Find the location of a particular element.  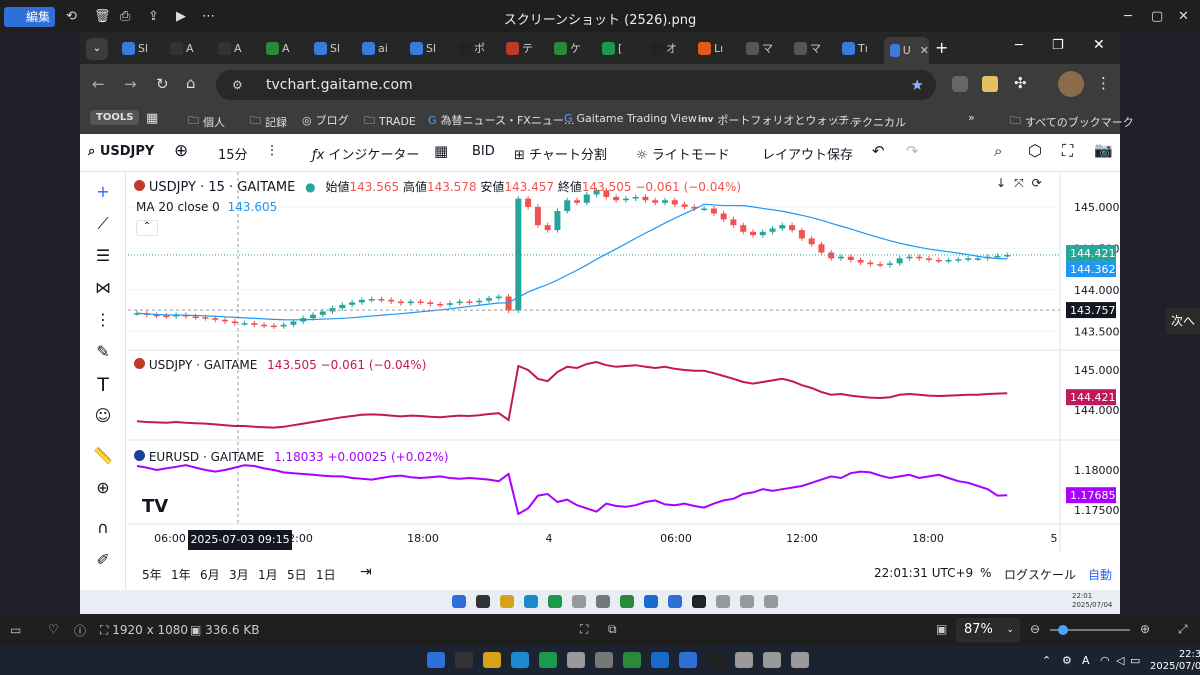

browser-restore-icon: ❐ is located at coordinates (1058, 45).